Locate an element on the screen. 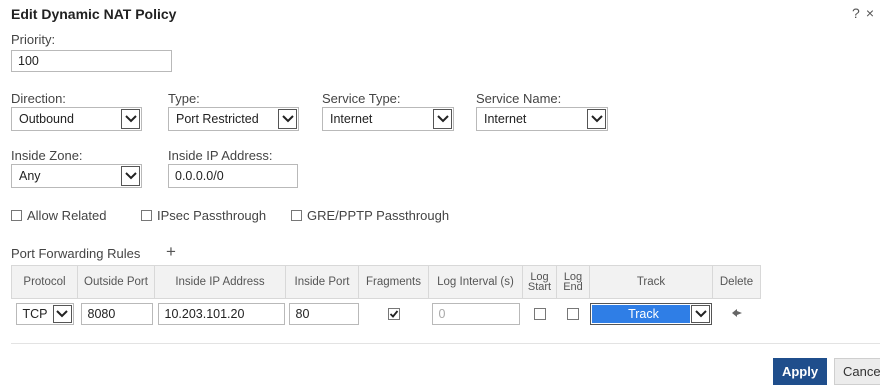 The width and height of the screenshot is (880, 385). type-select: Port Restricted is located at coordinates (233, 119).